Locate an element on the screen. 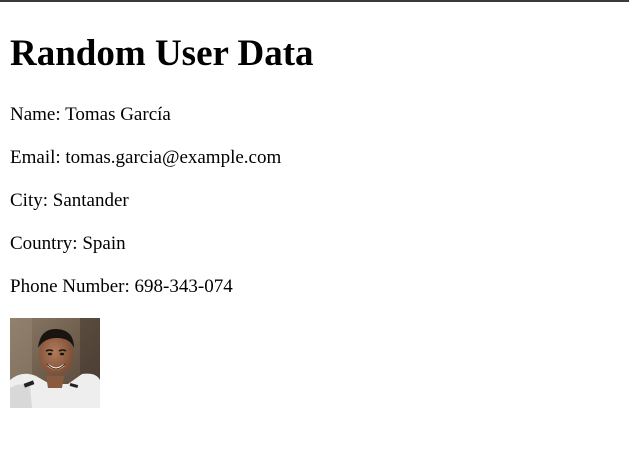  name-value: Tomas García is located at coordinates (118, 114).